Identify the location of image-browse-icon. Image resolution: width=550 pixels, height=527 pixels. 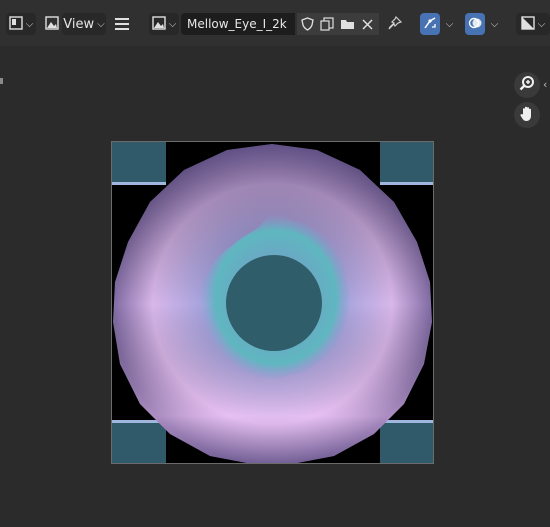
(159, 24).